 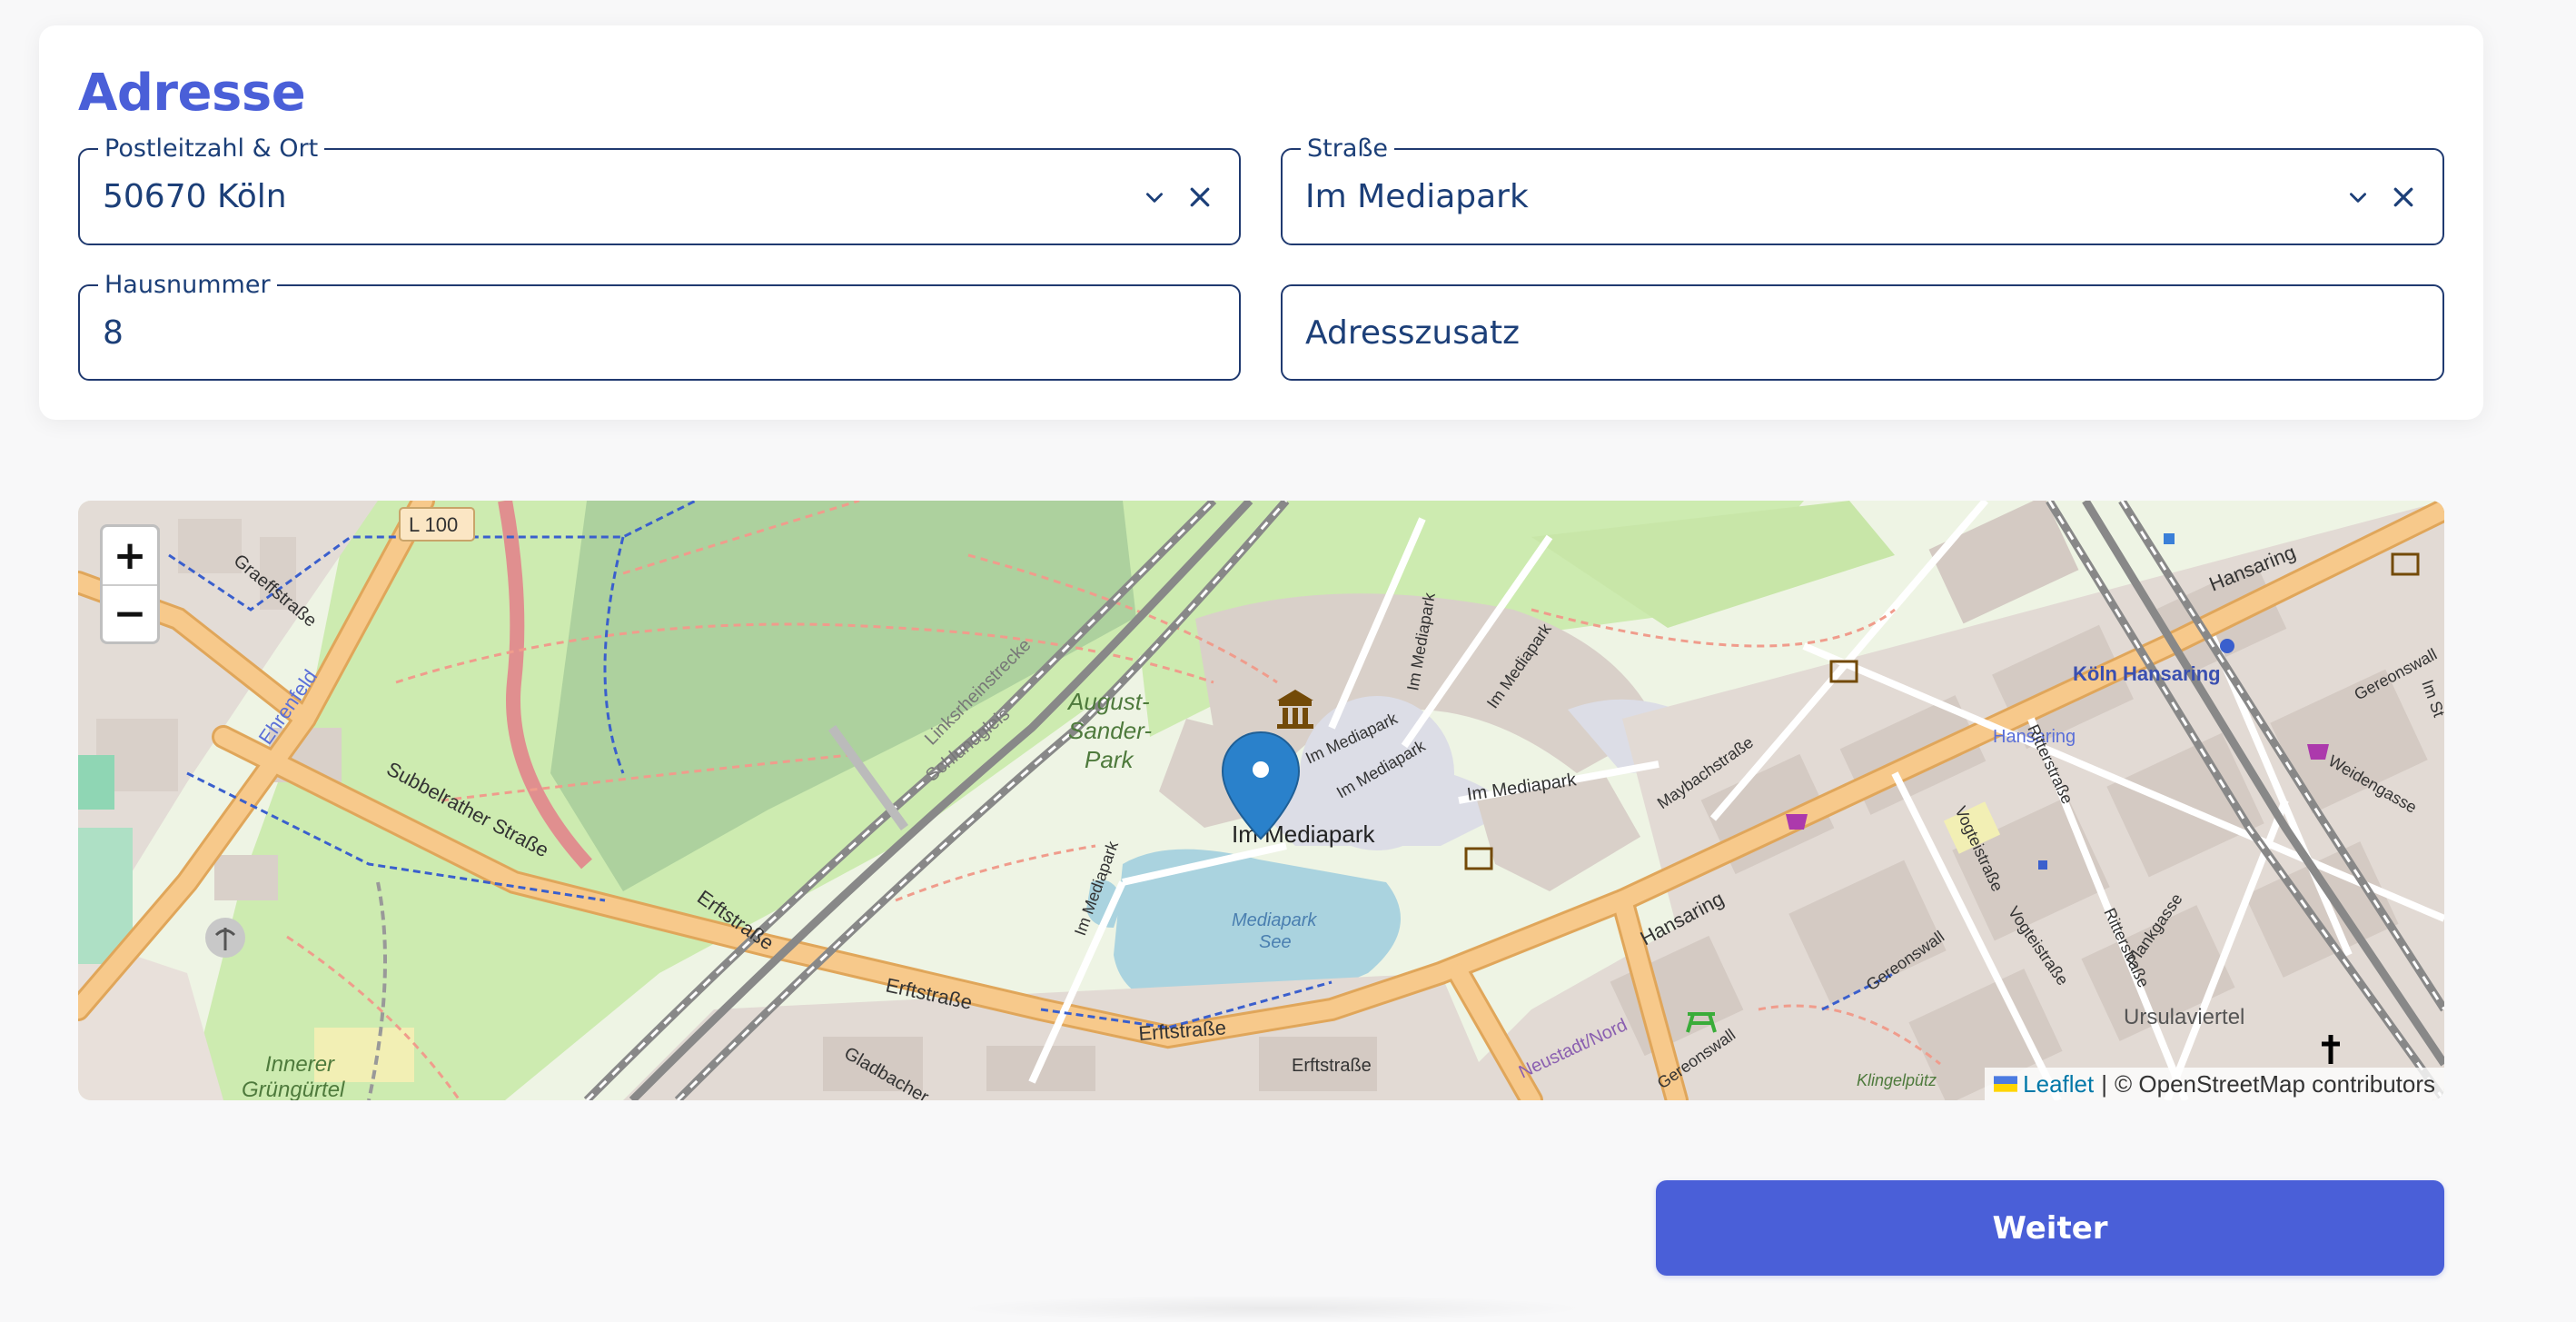 I want to click on map-label: See, so click(x=1275, y=942).